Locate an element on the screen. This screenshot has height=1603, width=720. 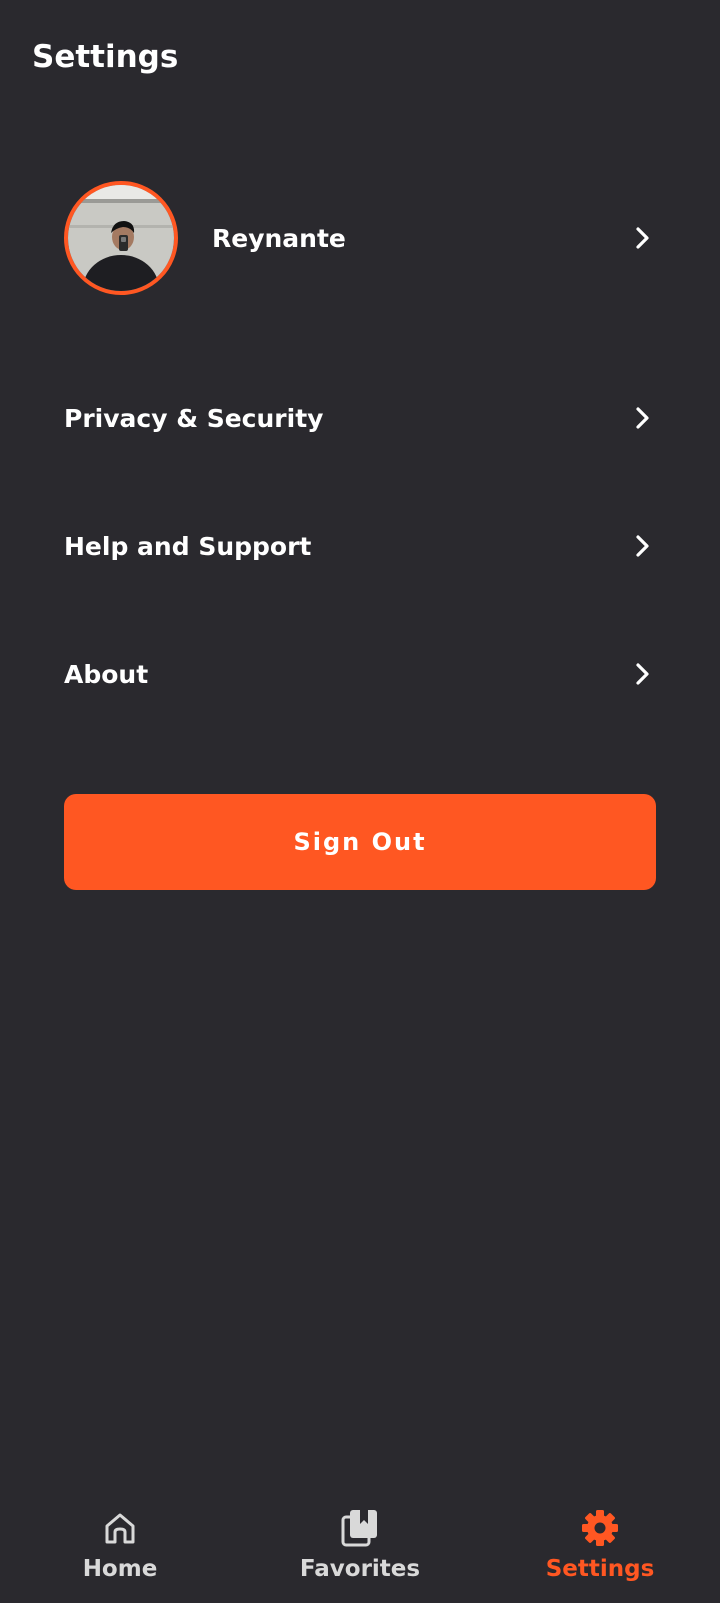
sign-out-button: Sign Out is located at coordinates (360, 842).